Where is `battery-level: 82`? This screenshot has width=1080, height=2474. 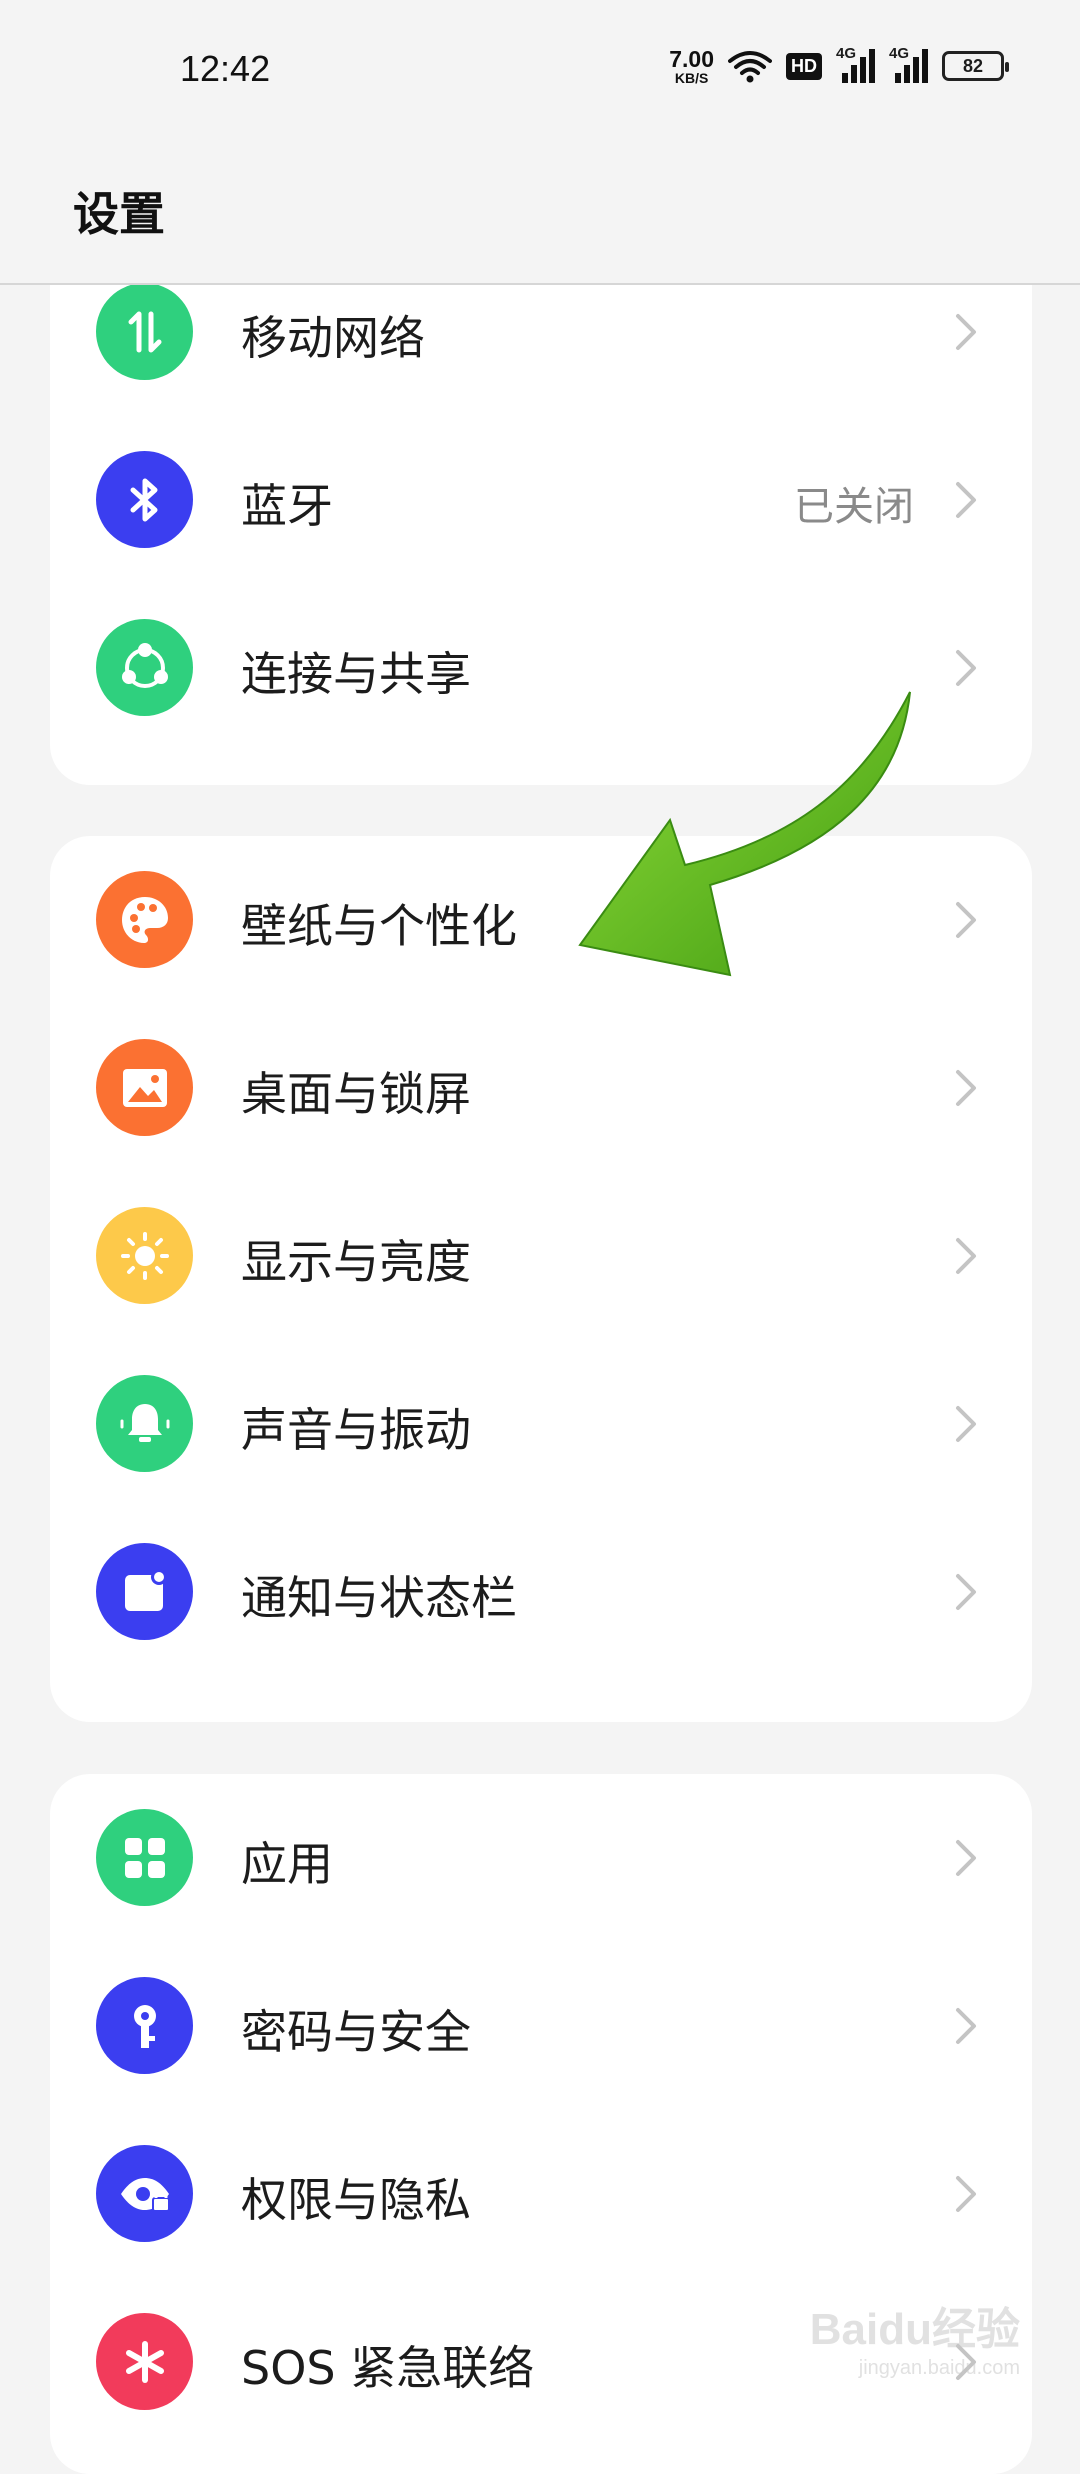
battery-level: 82 is located at coordinates (973, 66).